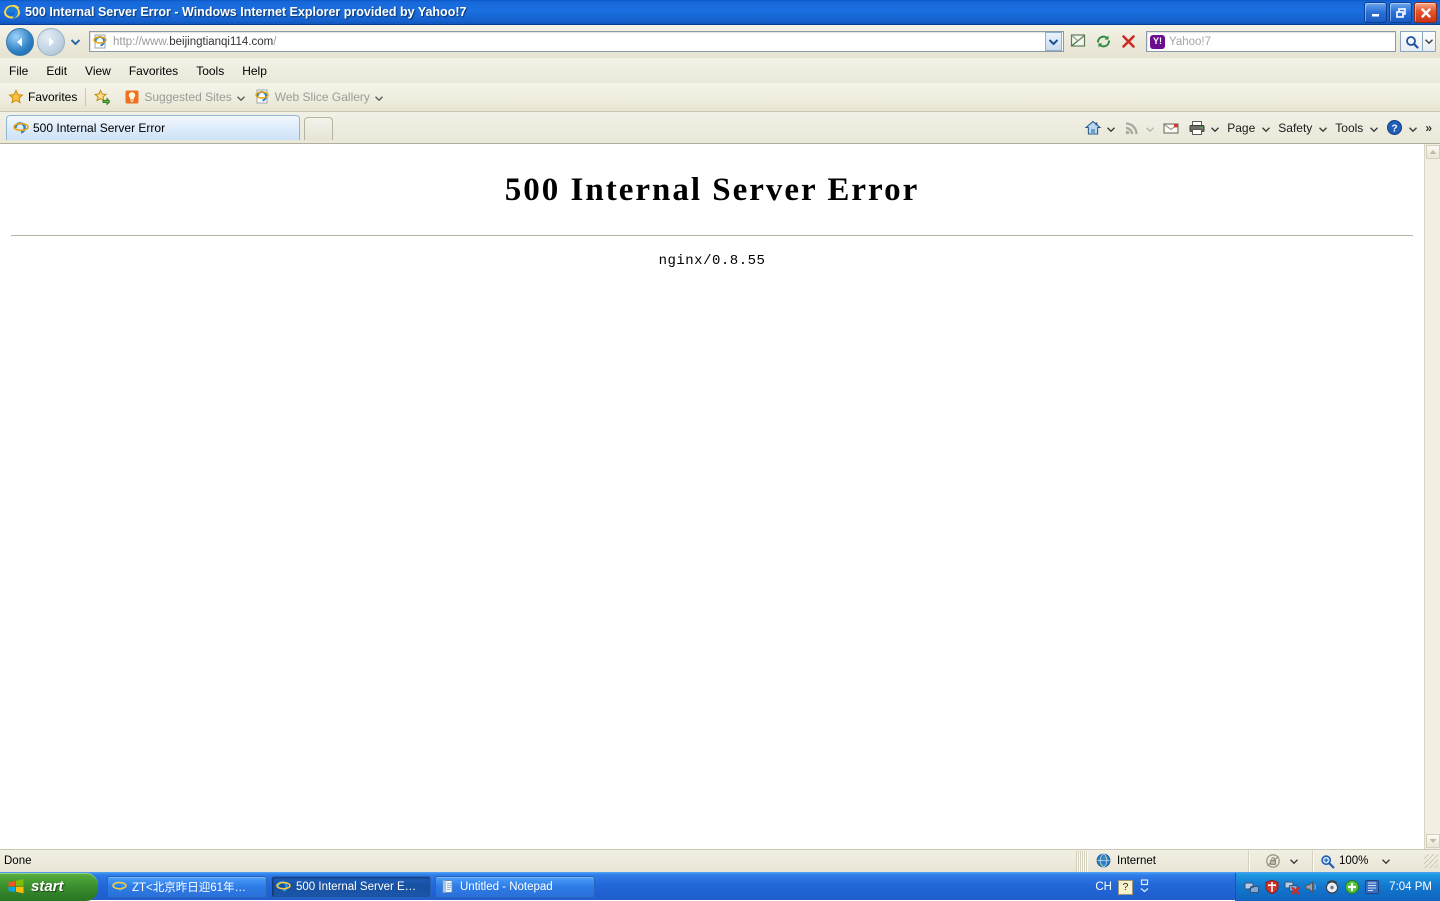  Describe the element at coordinates (18, 861) in the screenshot. I see `status-text: Done` at that location.